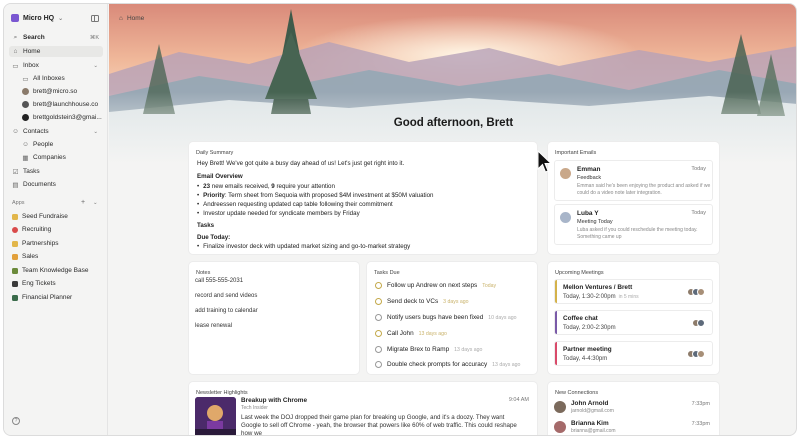 This screenshot has width=800, height=439. I want to click on sidebar-item-label: Documents, so click(39, 184).